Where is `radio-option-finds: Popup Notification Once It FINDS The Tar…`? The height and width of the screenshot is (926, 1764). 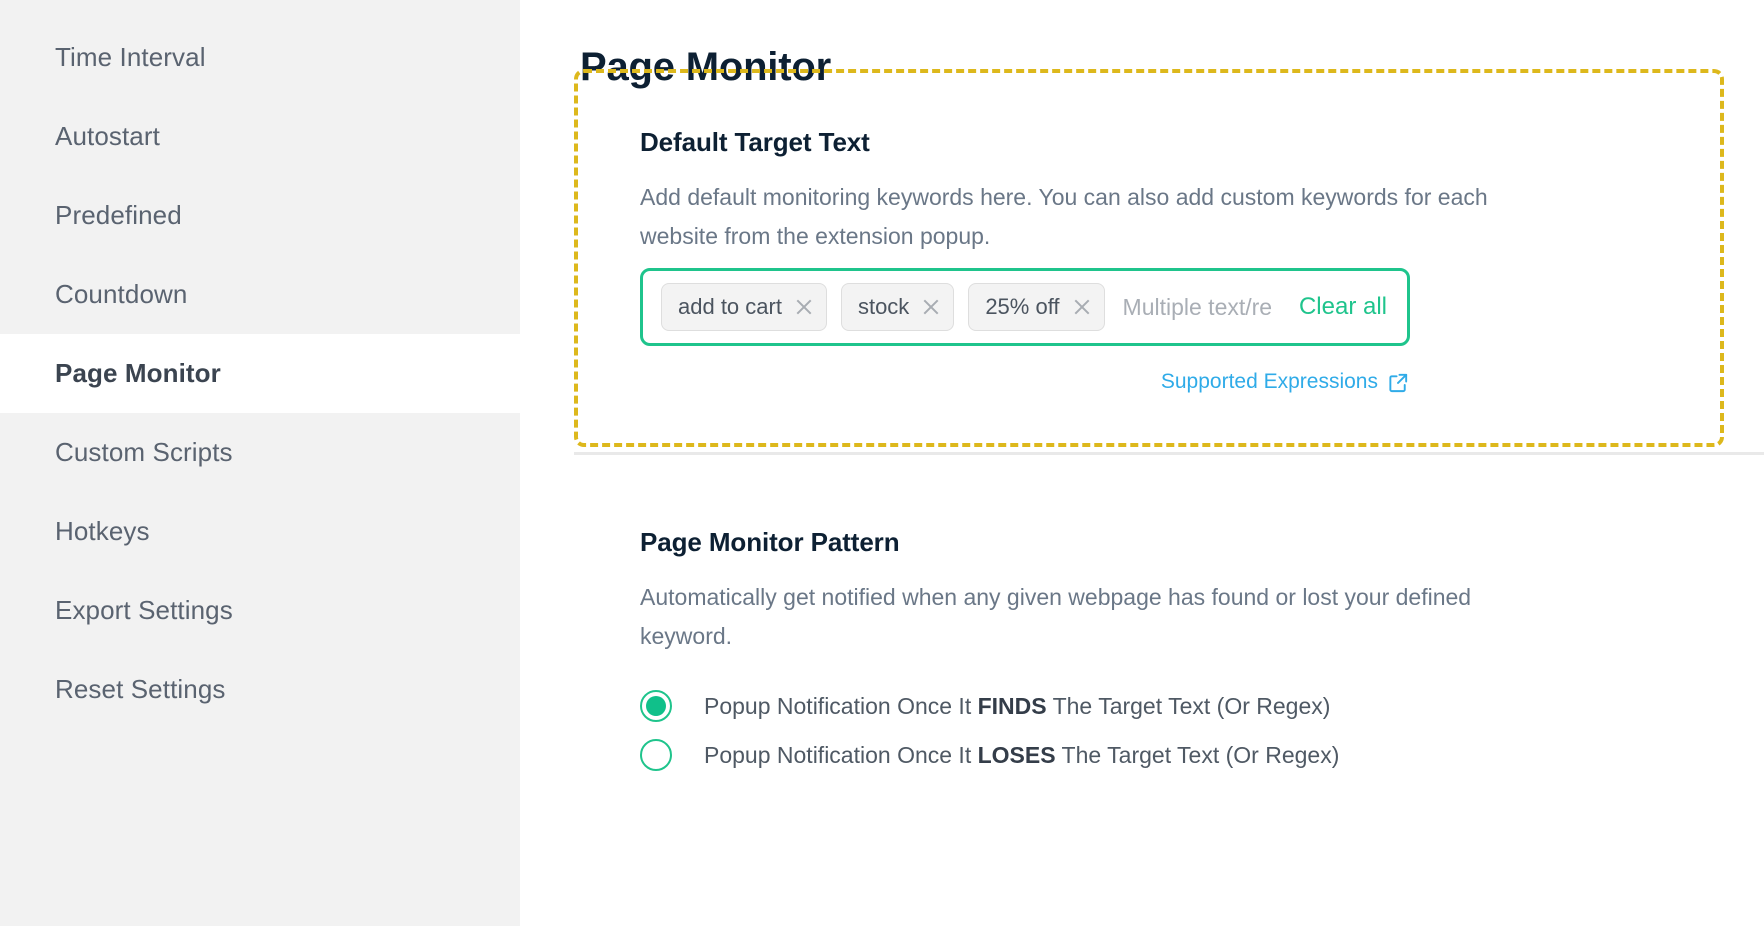
radio-option-finds: Popup Notification Once It FINDS The Tar… is located at coordinates (985, 706).